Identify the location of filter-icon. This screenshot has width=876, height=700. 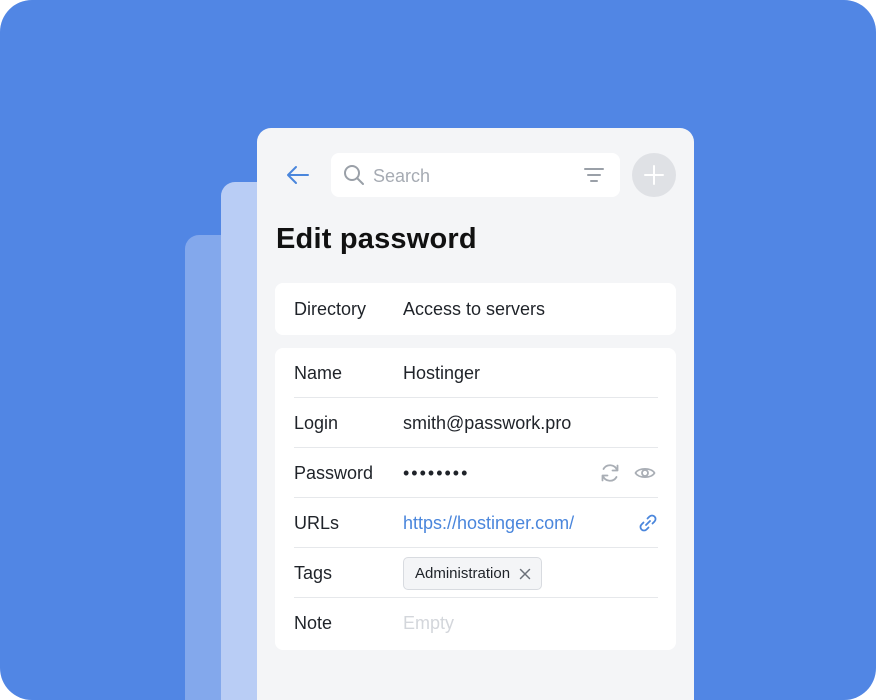
(594, 175).